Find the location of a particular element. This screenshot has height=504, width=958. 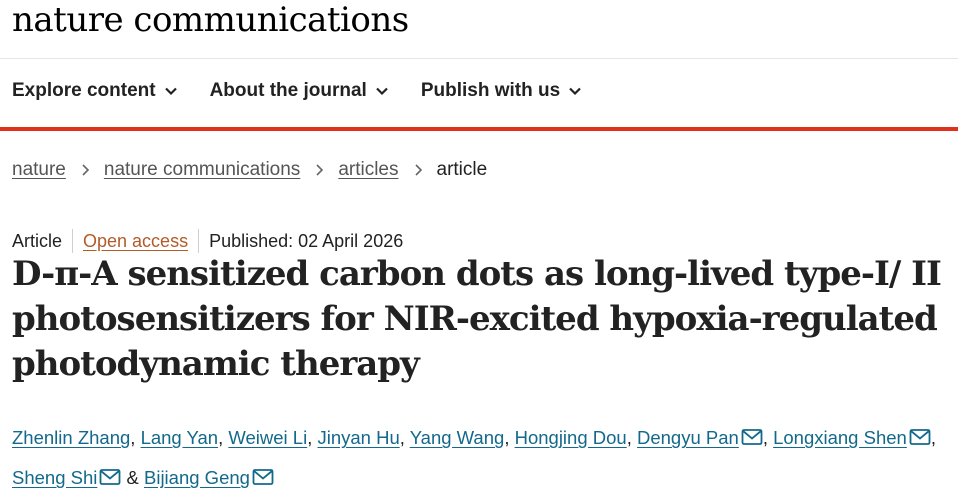

author-link: Weiwei Li is located at coordinates (267, 437).